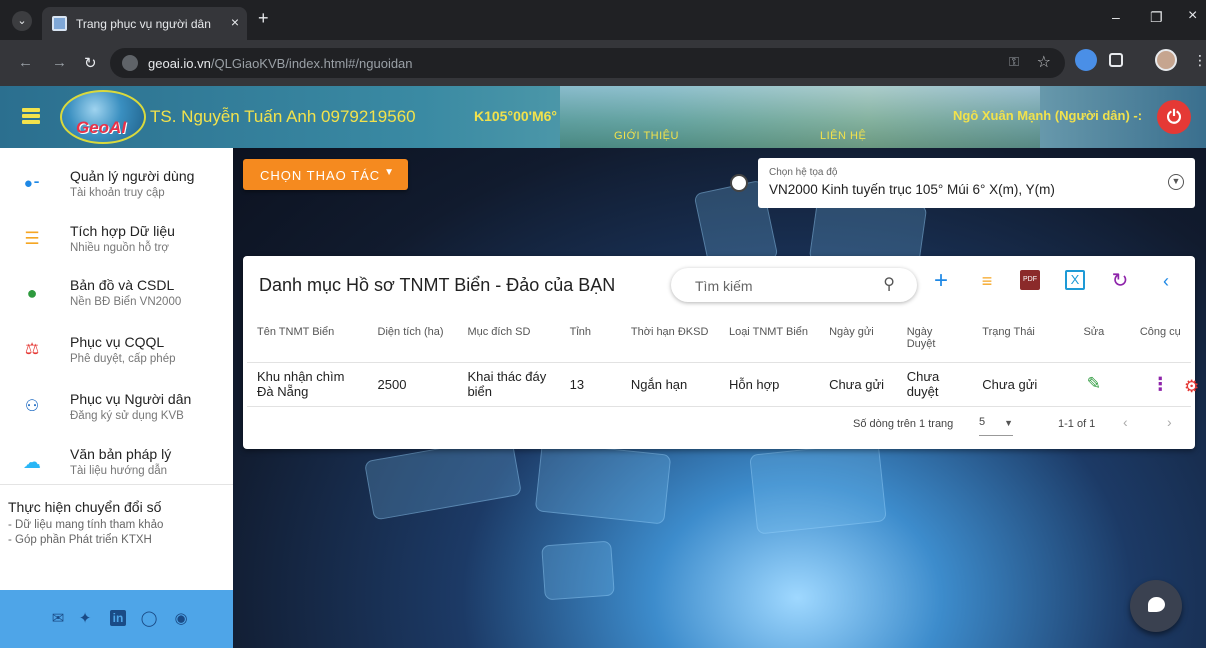 The height and width of the screenshot is (648, 1206). Describe the element at coordinates (59, 62) in the screenshot. I see `forward-icon: →` at that location.